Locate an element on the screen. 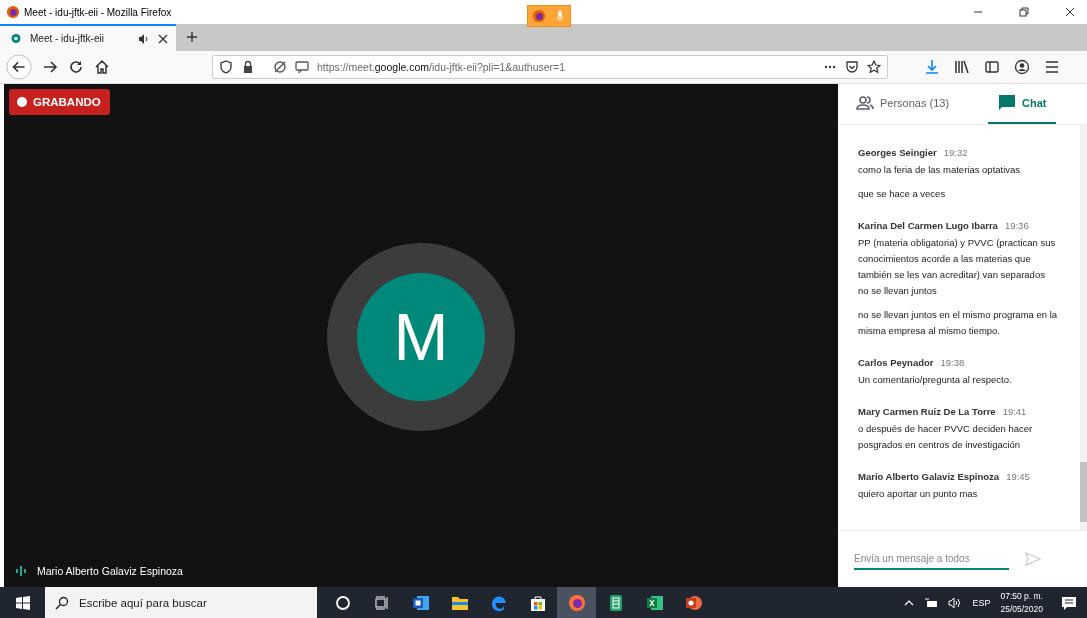 This screenshot has height=618, width=1087. people-icon is located at coordinates (865, 103).